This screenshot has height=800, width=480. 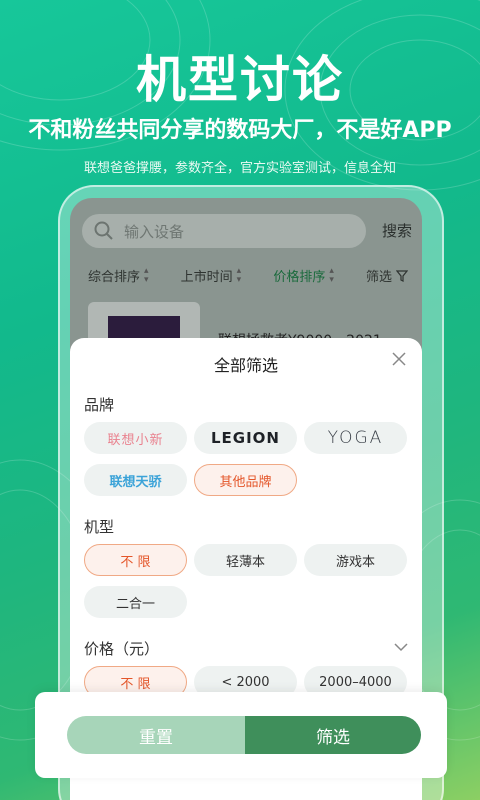 What do you see at coordinates (103, 230) in the screenshot?
I see `search-icon` at bounding box center [103, 230].